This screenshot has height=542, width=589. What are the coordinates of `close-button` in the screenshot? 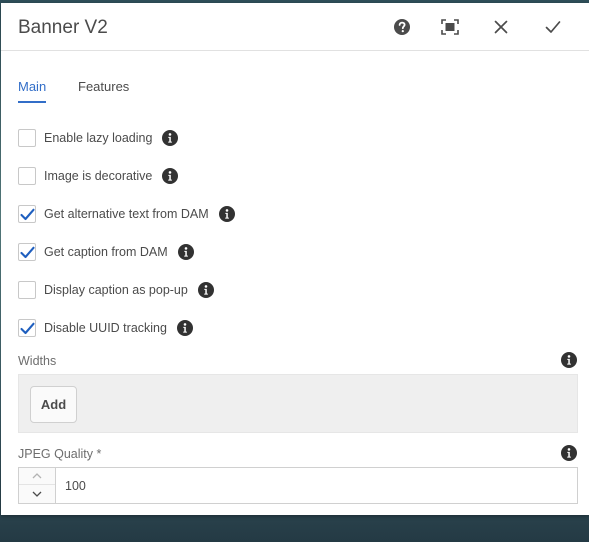 It's located at (501, 27).